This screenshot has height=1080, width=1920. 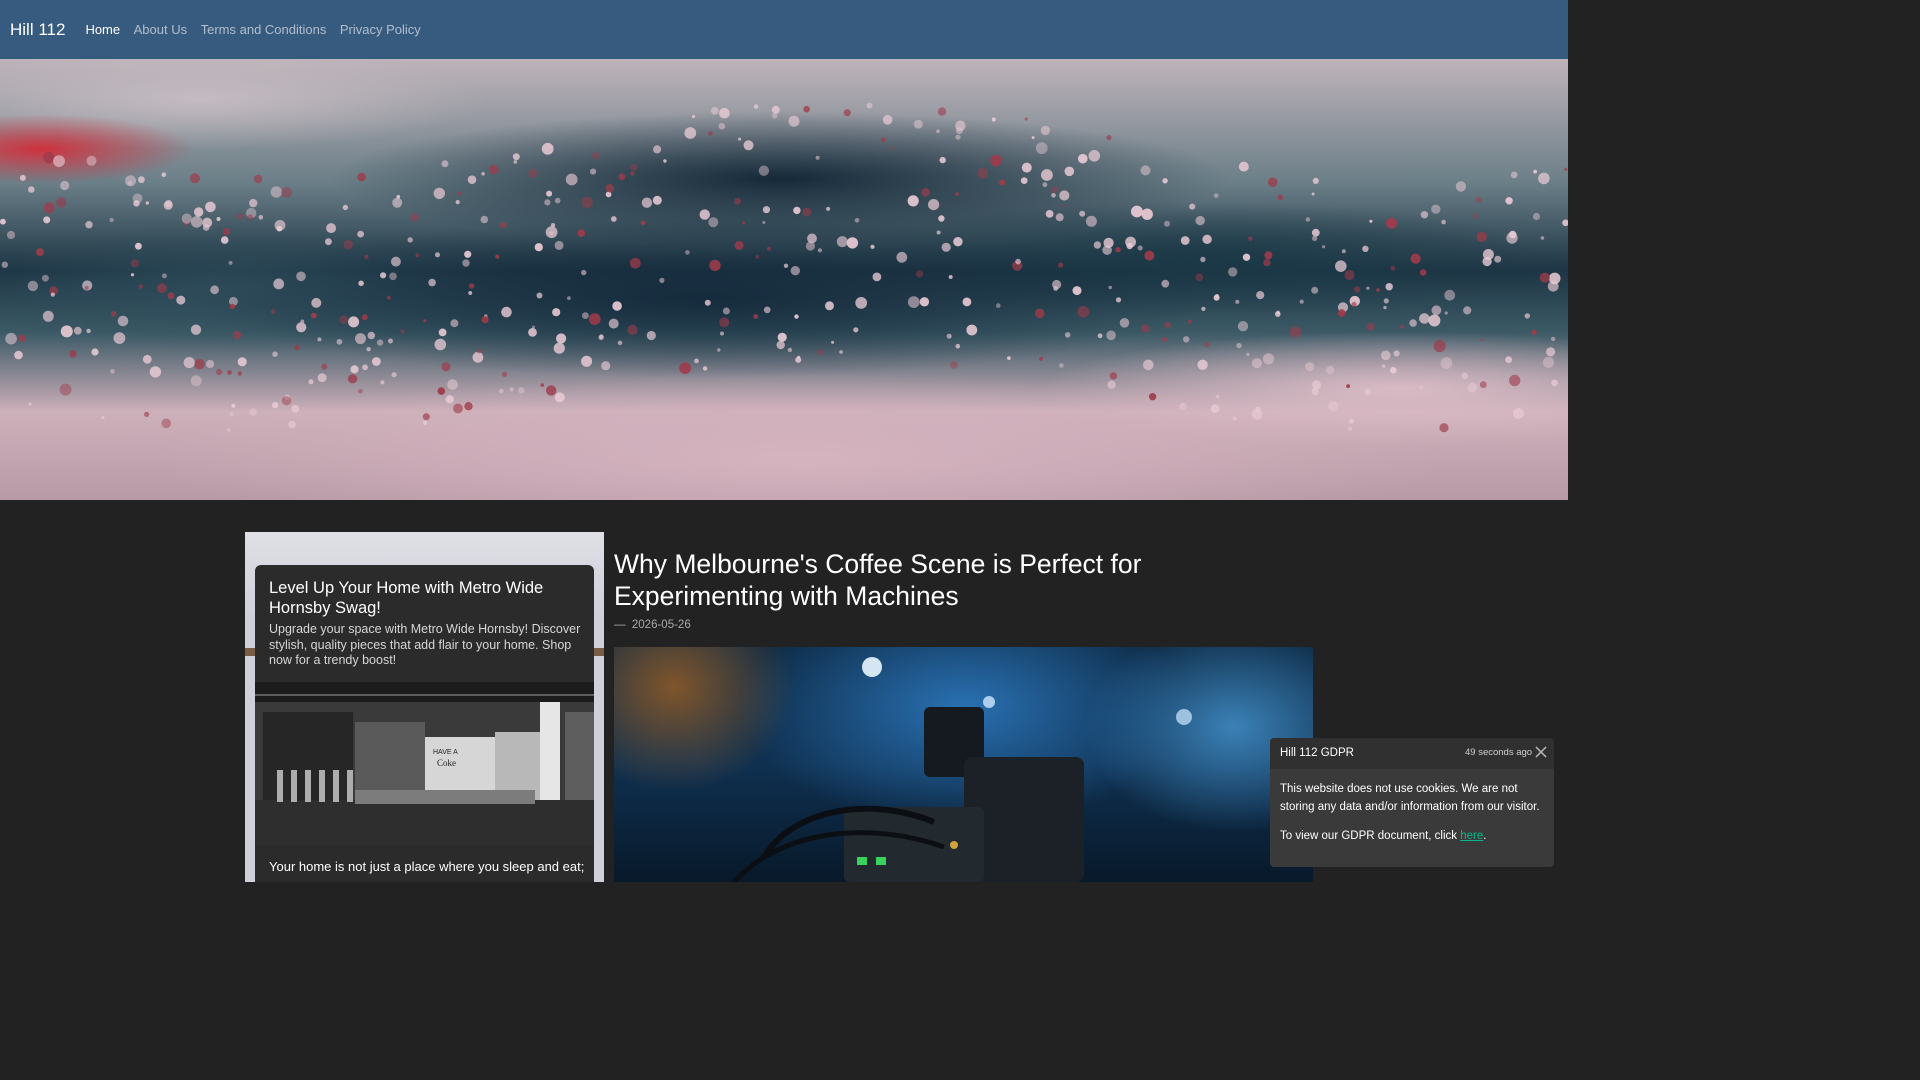 What do you see at coordinates (102, 29) in the screenshot?
I see `nav-link-home: Home` at bounding box center [102, 29].